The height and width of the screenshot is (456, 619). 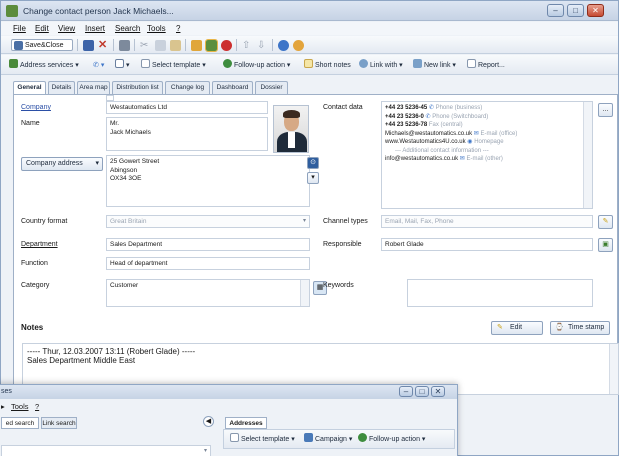 I want to click on lock-icon: ▣, so click(x=605, y=245).